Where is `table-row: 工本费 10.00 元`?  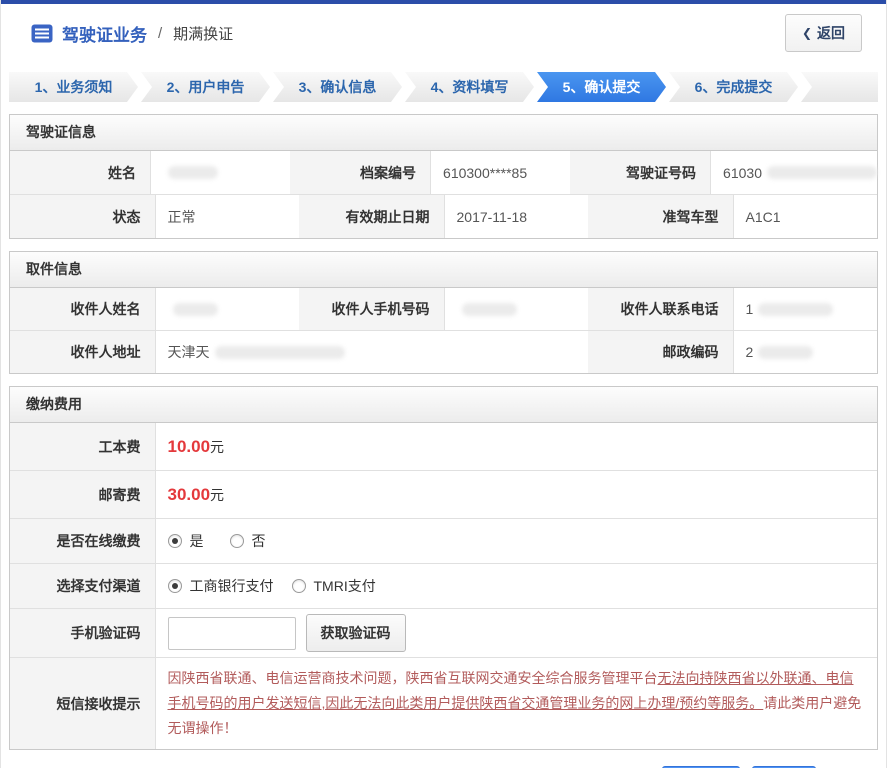
table-row: 工本费 10.00 元 is located at coordinates (443, 446).